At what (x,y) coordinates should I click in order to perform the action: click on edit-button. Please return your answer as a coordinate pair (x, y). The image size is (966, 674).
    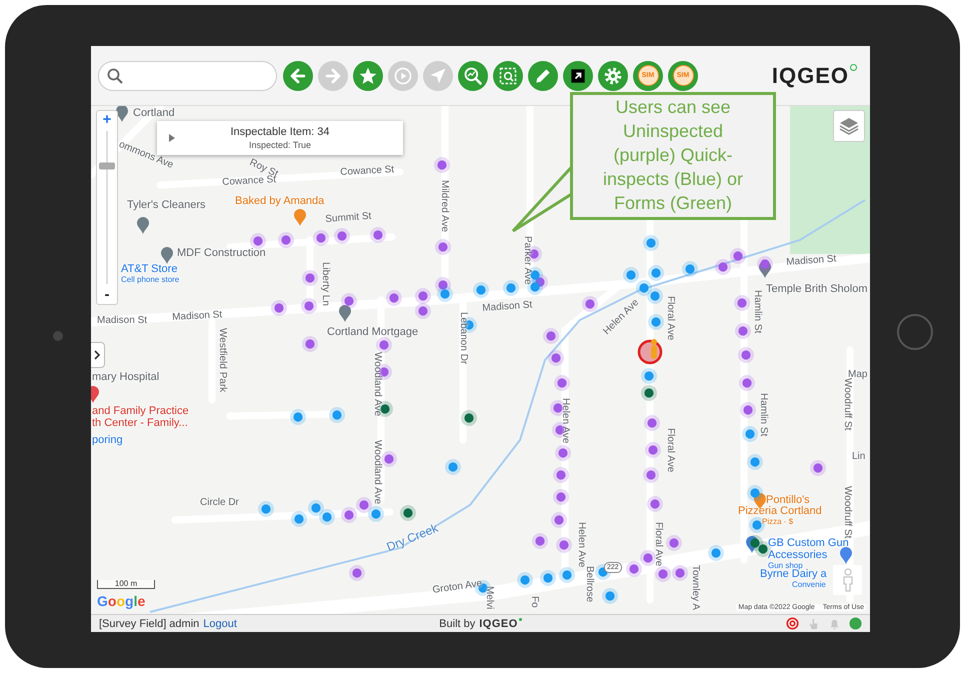
    Looking at the image, I should click on (543, 75).